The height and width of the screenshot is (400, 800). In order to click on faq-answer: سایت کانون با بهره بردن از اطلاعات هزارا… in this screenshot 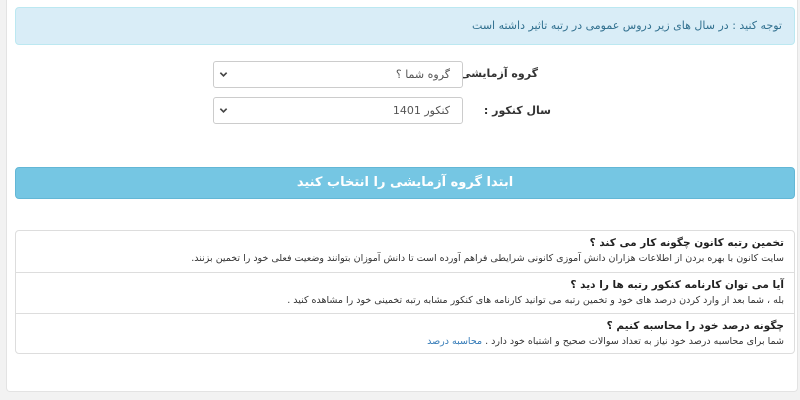, I will do `click(487, 258)`.